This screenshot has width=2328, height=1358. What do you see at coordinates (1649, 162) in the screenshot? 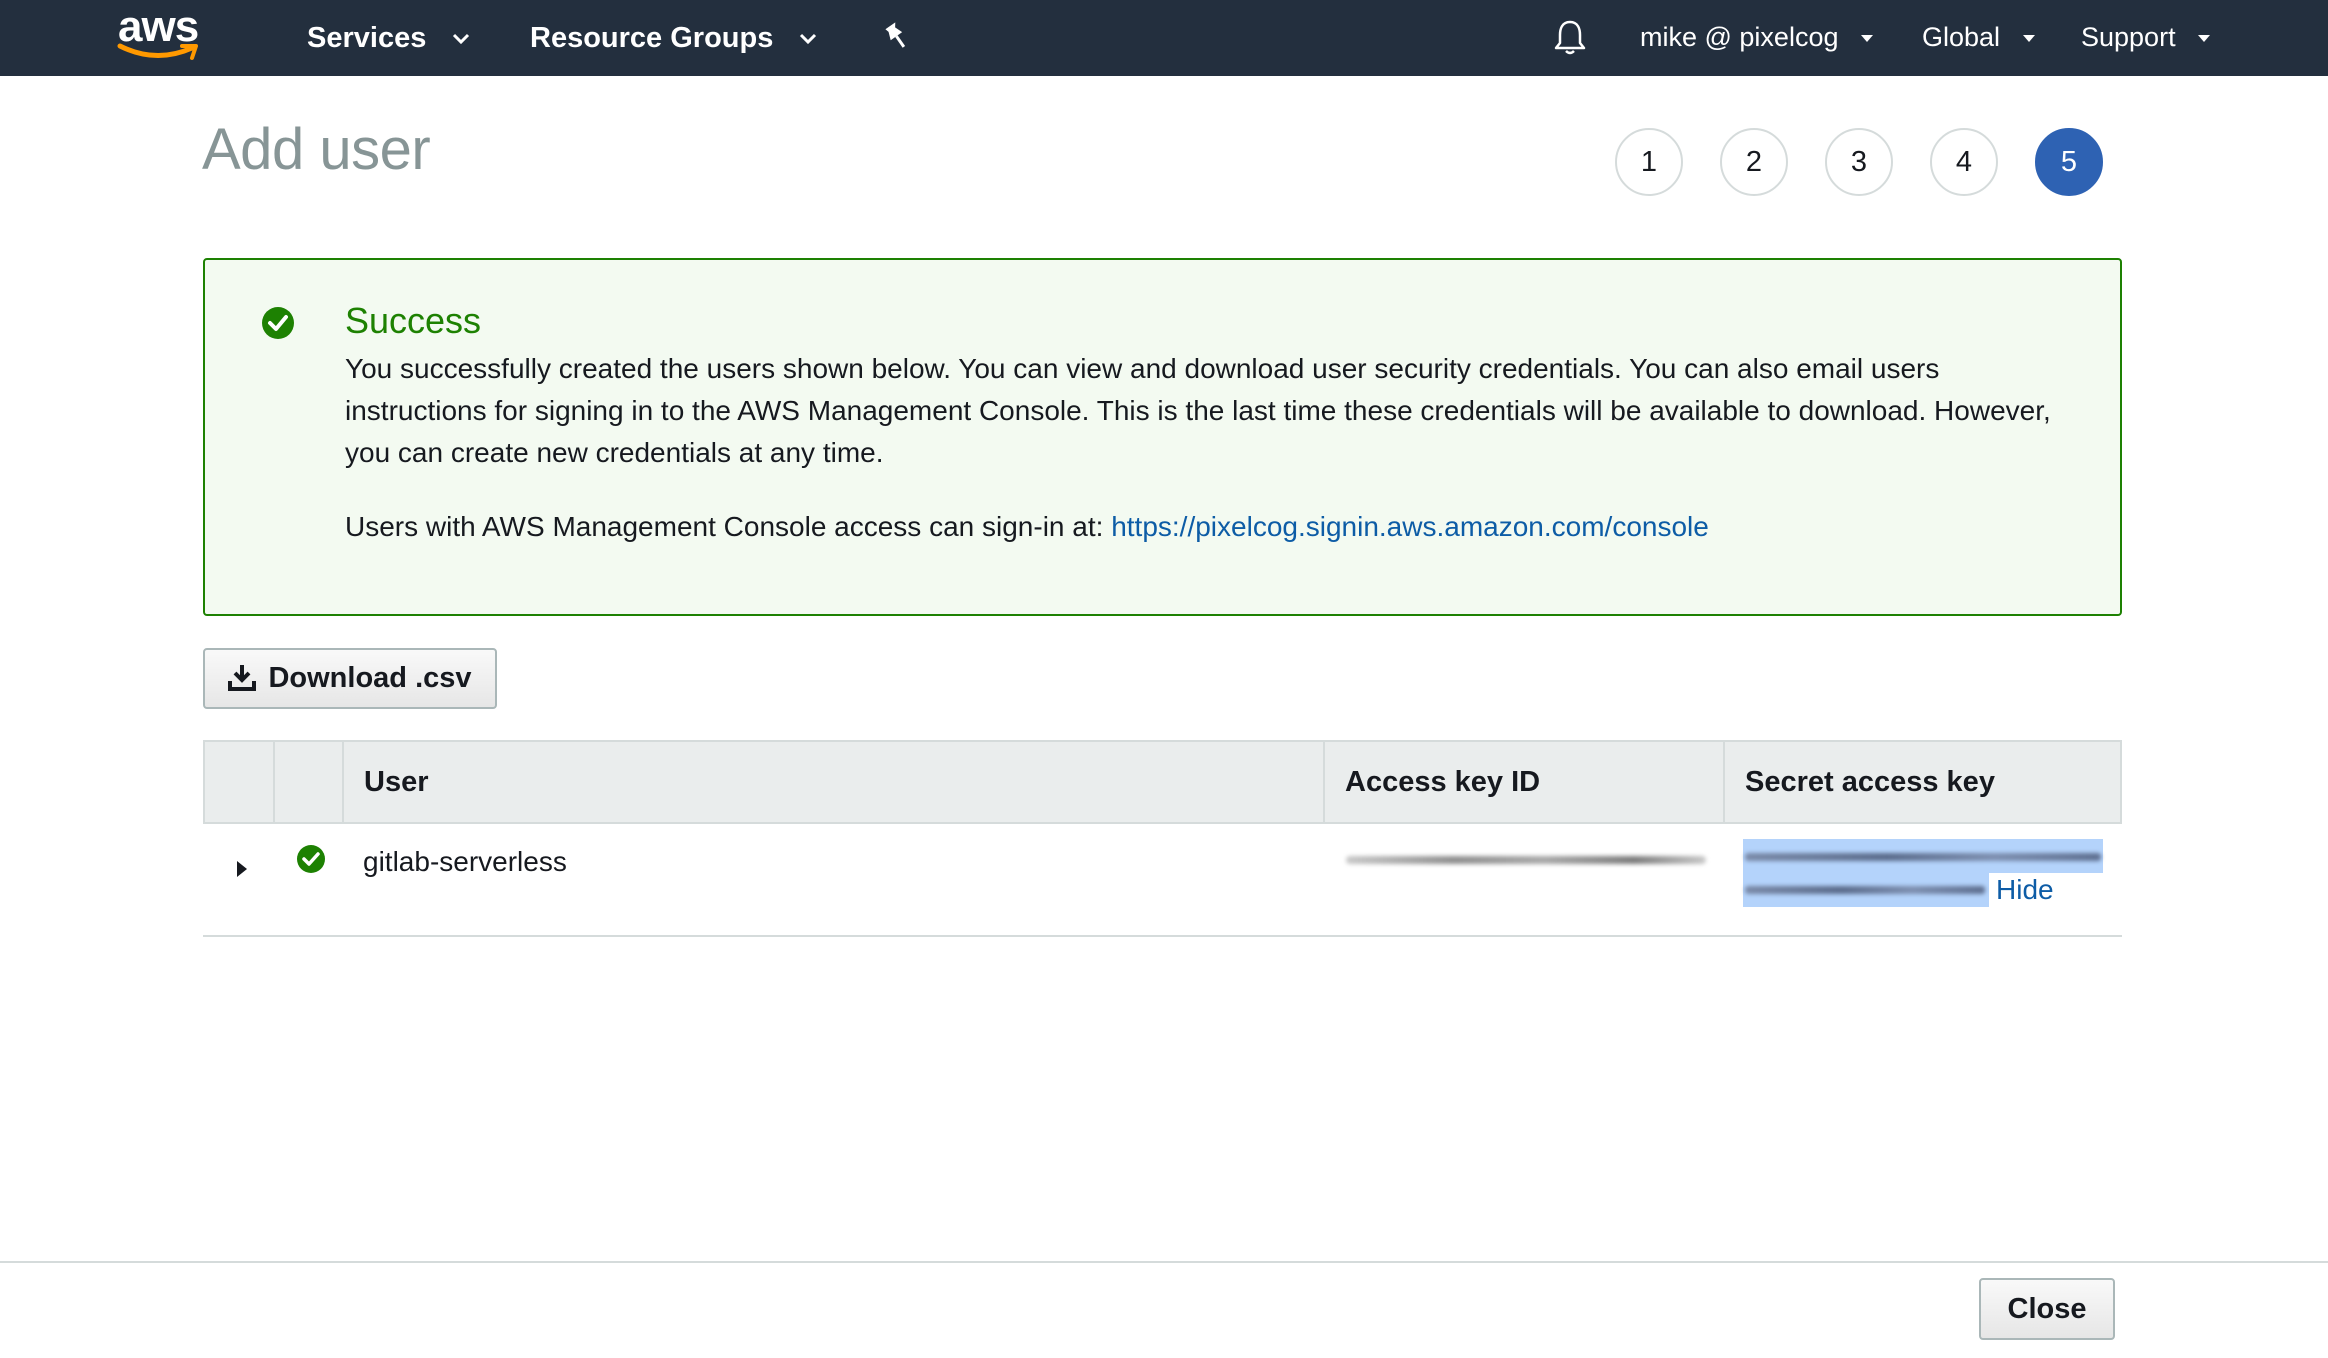
I see `wizard-step-1: 1` at bounding box center [1649, 162].